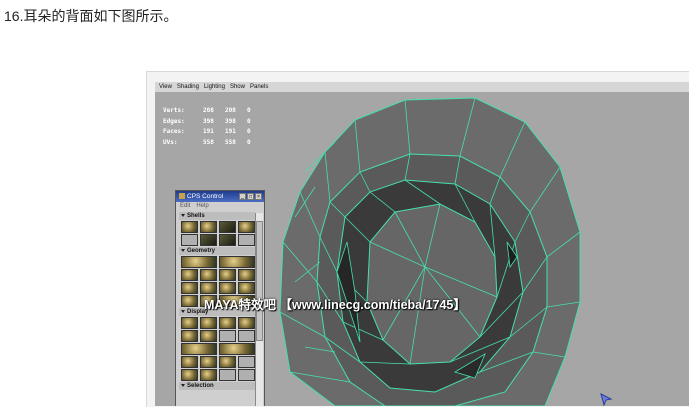 This screenshot has height=407, width=689. Describe the element at coordinates (220, 206) in the screenshot. I see `cps-menubar: Edit Help` at that location.